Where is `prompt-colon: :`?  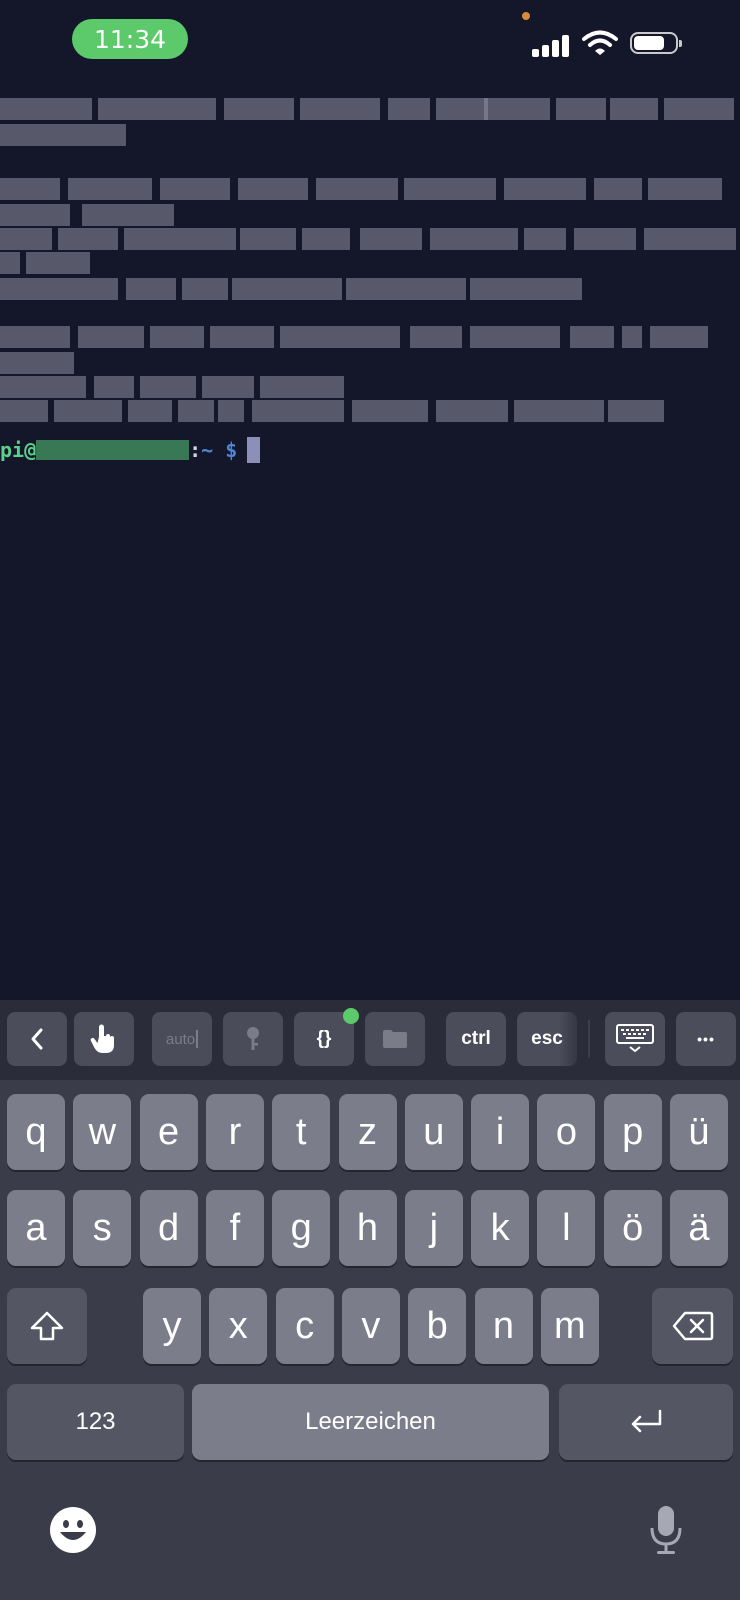 prompt-colon: : is located at coordinates (195, 450).